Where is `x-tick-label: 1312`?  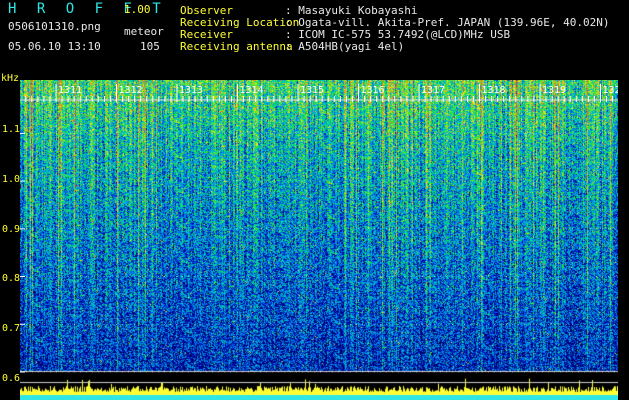 x-tick-label: 1312 is located at coordinates (131, 90).